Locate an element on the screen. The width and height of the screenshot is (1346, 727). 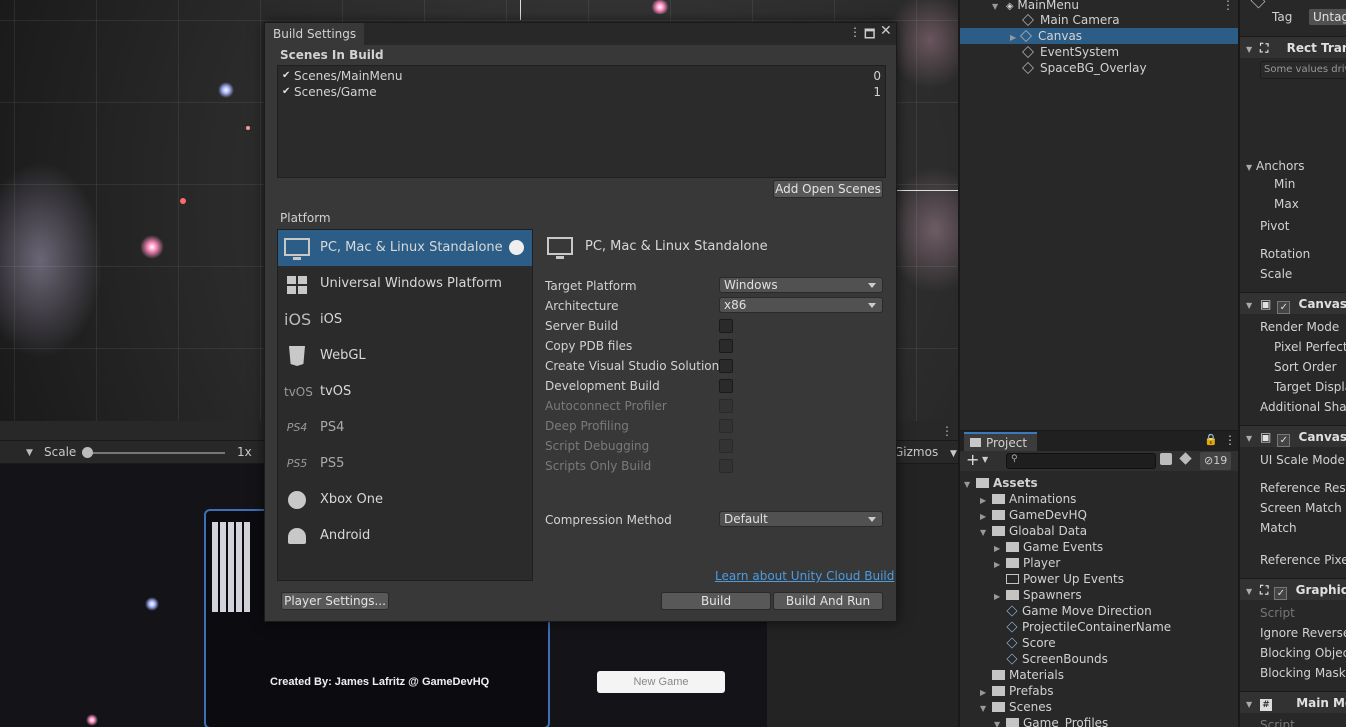
tree-item-prefabs: ▶ Prefabs is located at coordinates (1017, 691).